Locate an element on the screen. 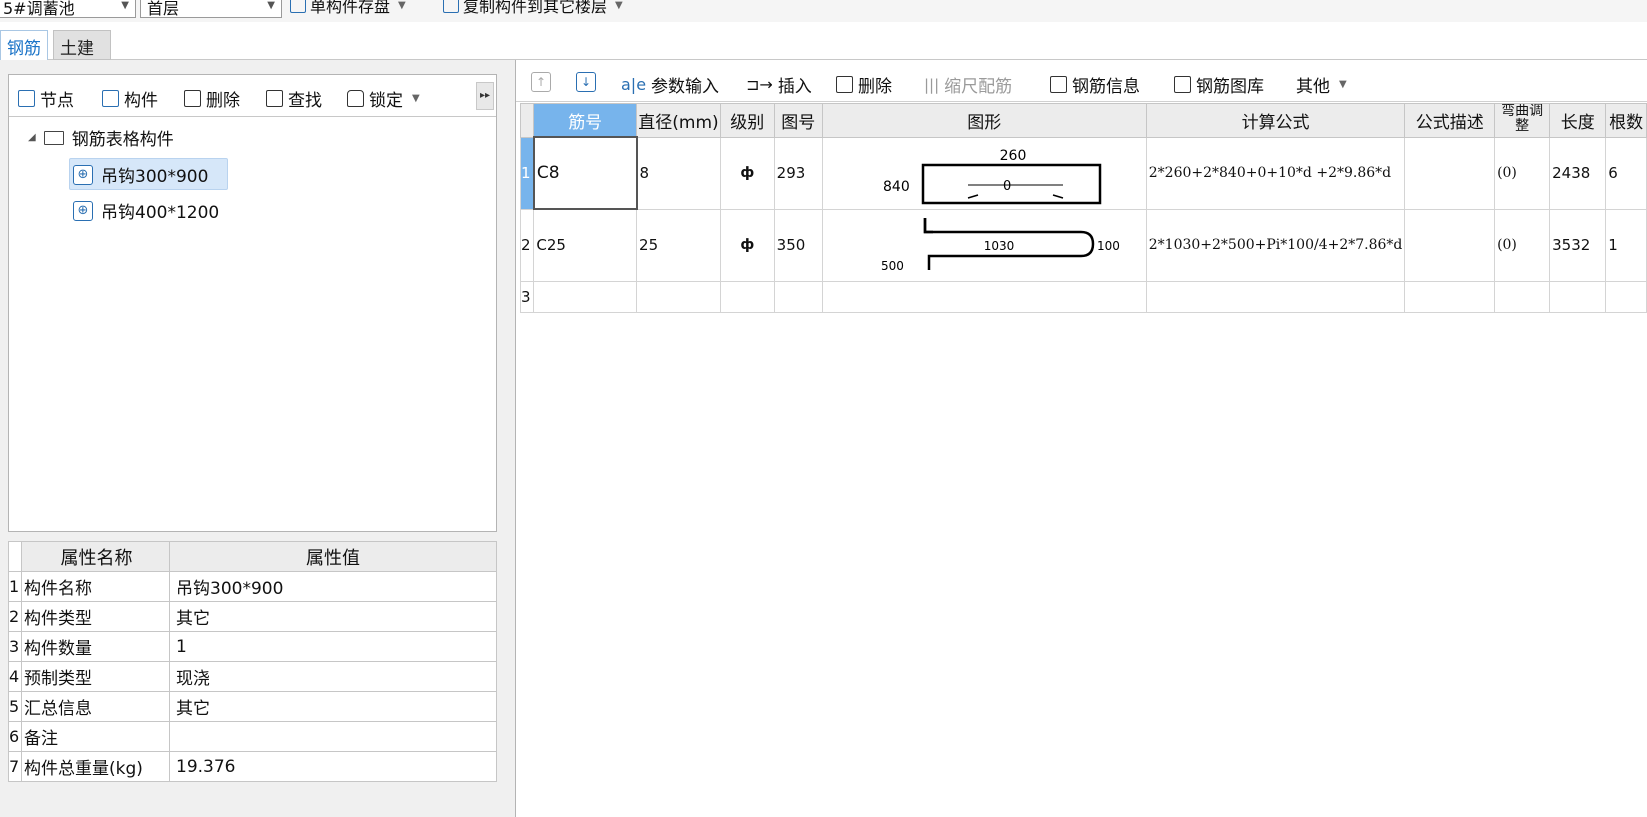  expand-toolbar-button: ▸▸ is located at coordinates (485, 96).